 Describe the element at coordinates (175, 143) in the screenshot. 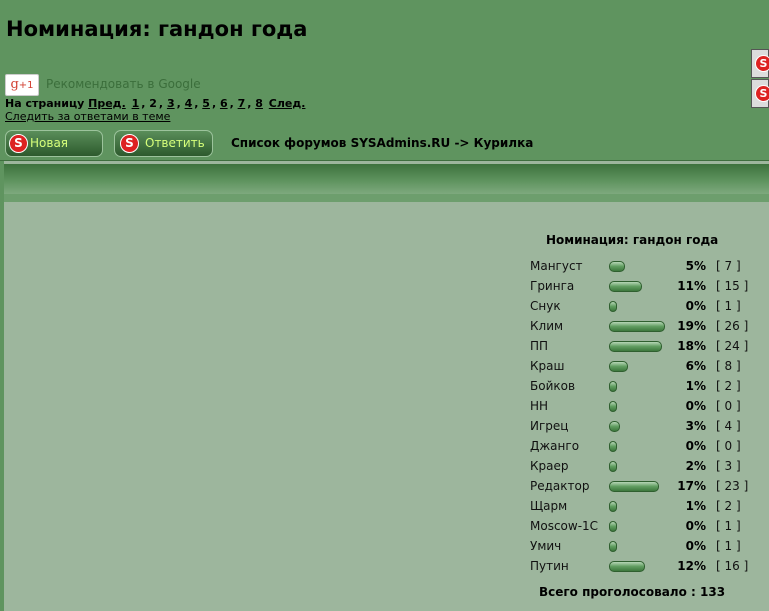

I see `reply-label: Ответить` at that location.